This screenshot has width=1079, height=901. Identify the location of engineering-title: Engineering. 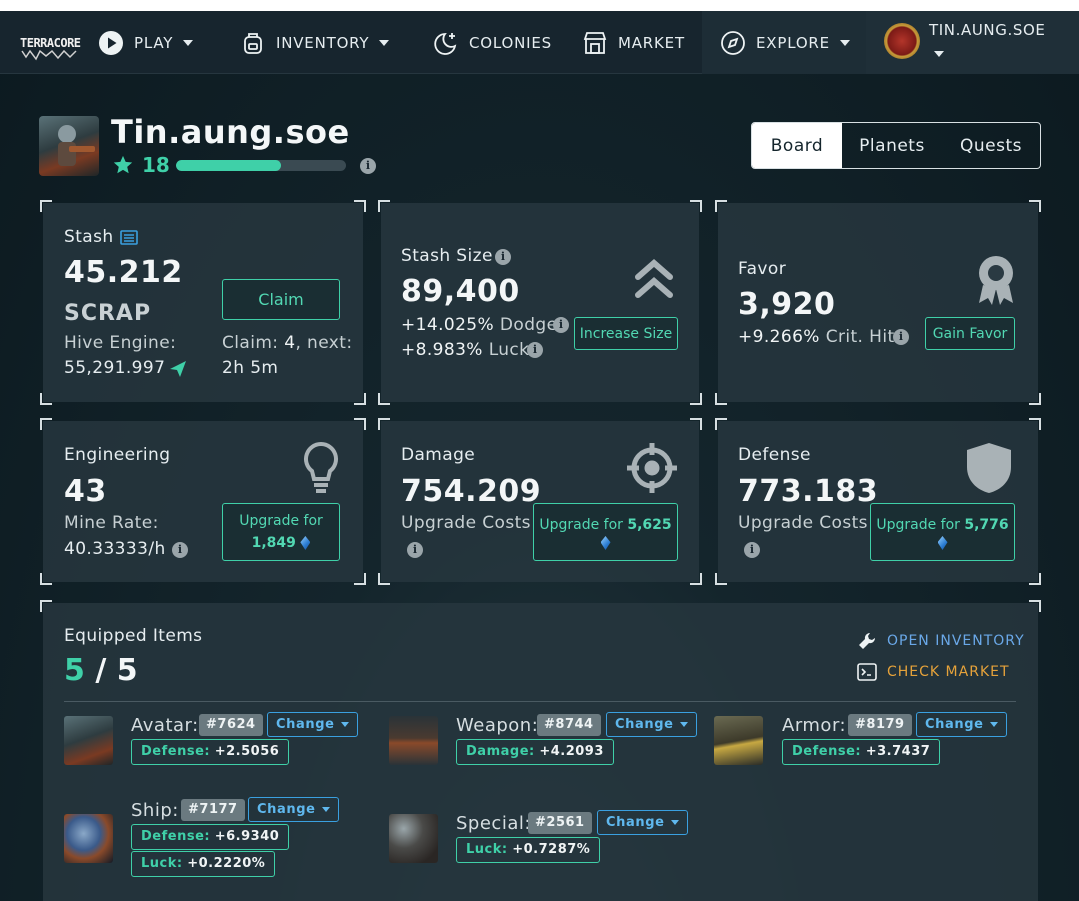
(117, 455).